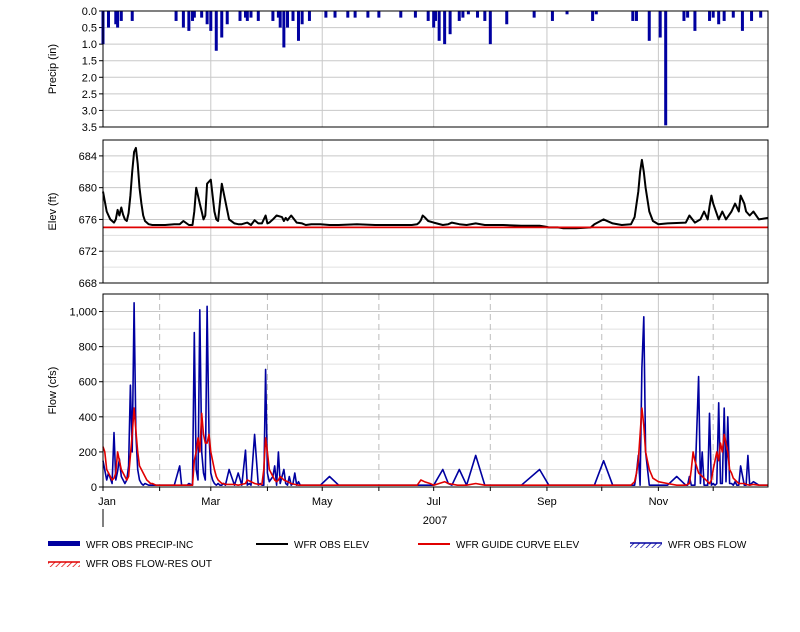 This screenshot has width=800, height=632. I want to click on legend-label: WFR OBS ELEV, so click(331, 545).